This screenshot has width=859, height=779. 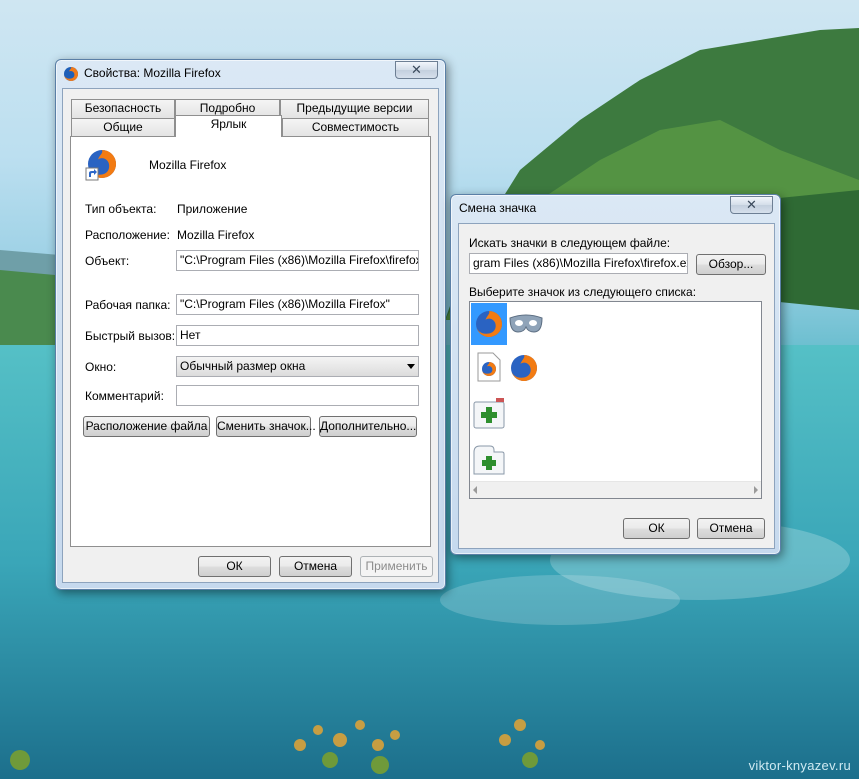 What do you see at coordinates (188, 165) in the screenshot?
I see `app-name: Mozilla Firefox` at bounding box center [188, 165].